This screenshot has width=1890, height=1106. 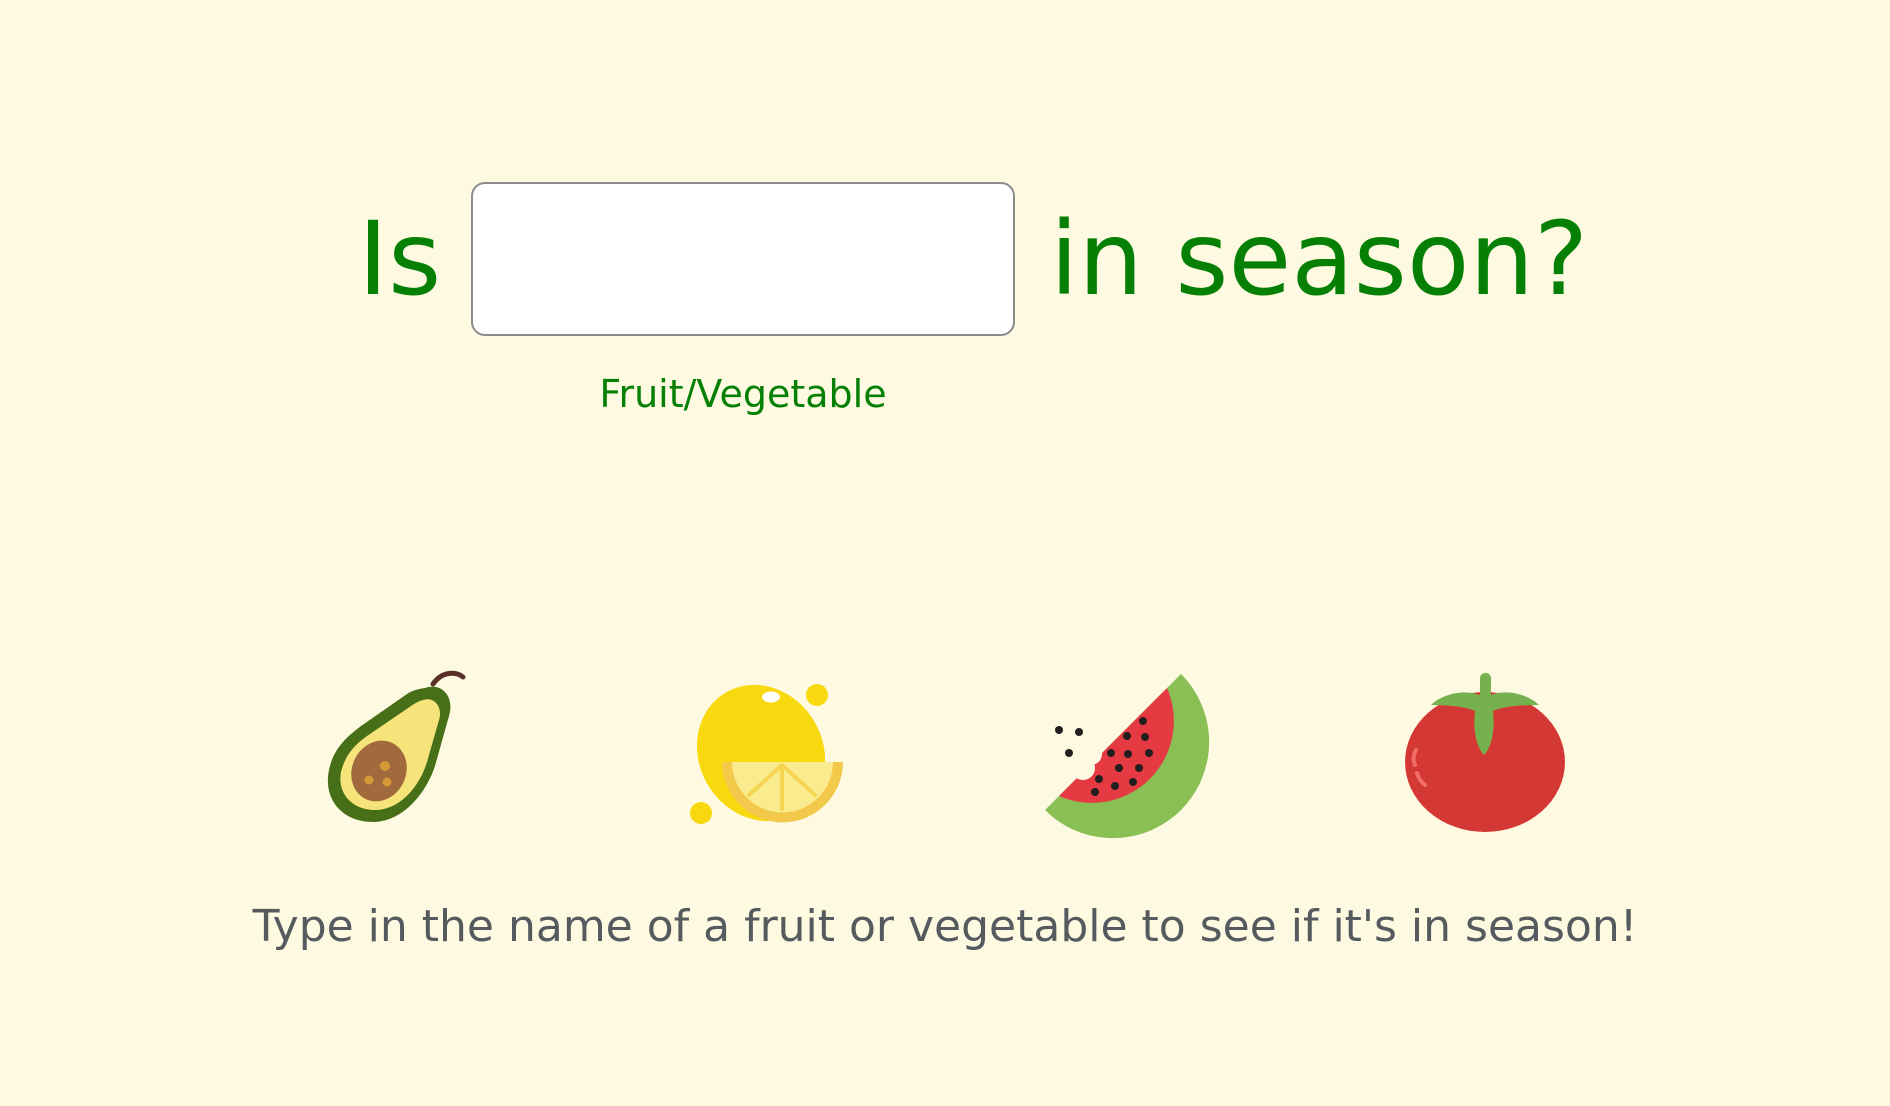 I want to click on lemon-icon, so click(x=766, y=754).